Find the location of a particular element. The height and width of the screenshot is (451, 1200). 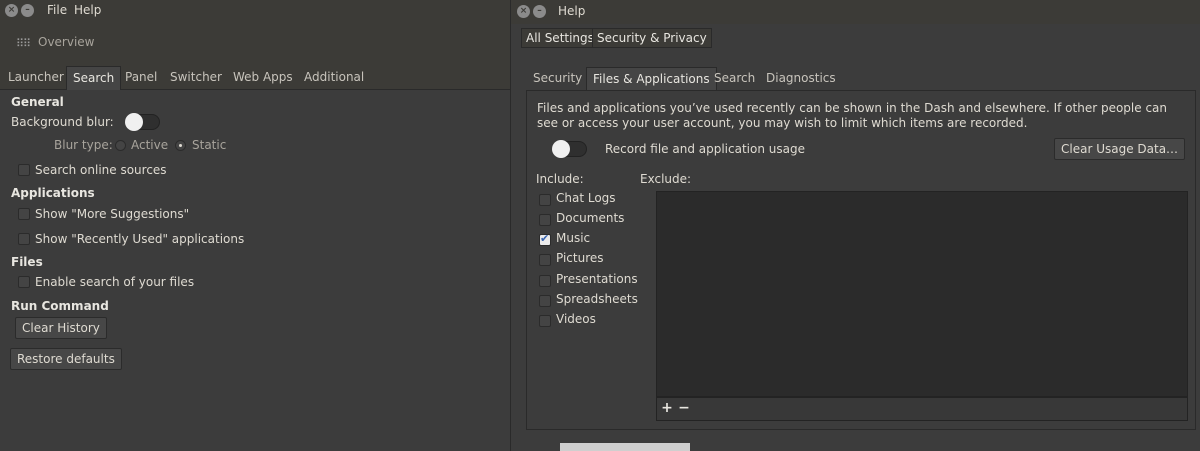

tab-additional: Additional is located at coordinates (334, 78).